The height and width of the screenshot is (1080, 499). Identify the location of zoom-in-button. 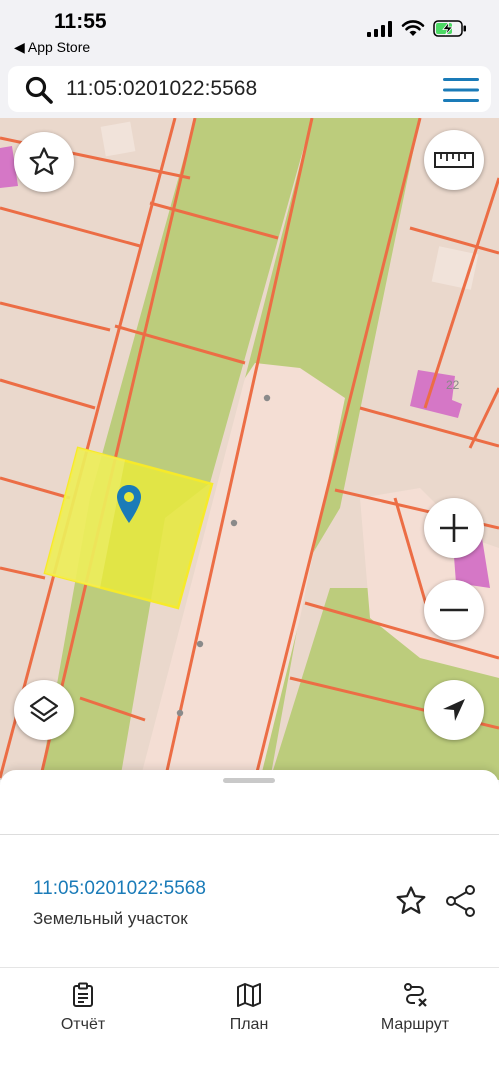
(454, 528).